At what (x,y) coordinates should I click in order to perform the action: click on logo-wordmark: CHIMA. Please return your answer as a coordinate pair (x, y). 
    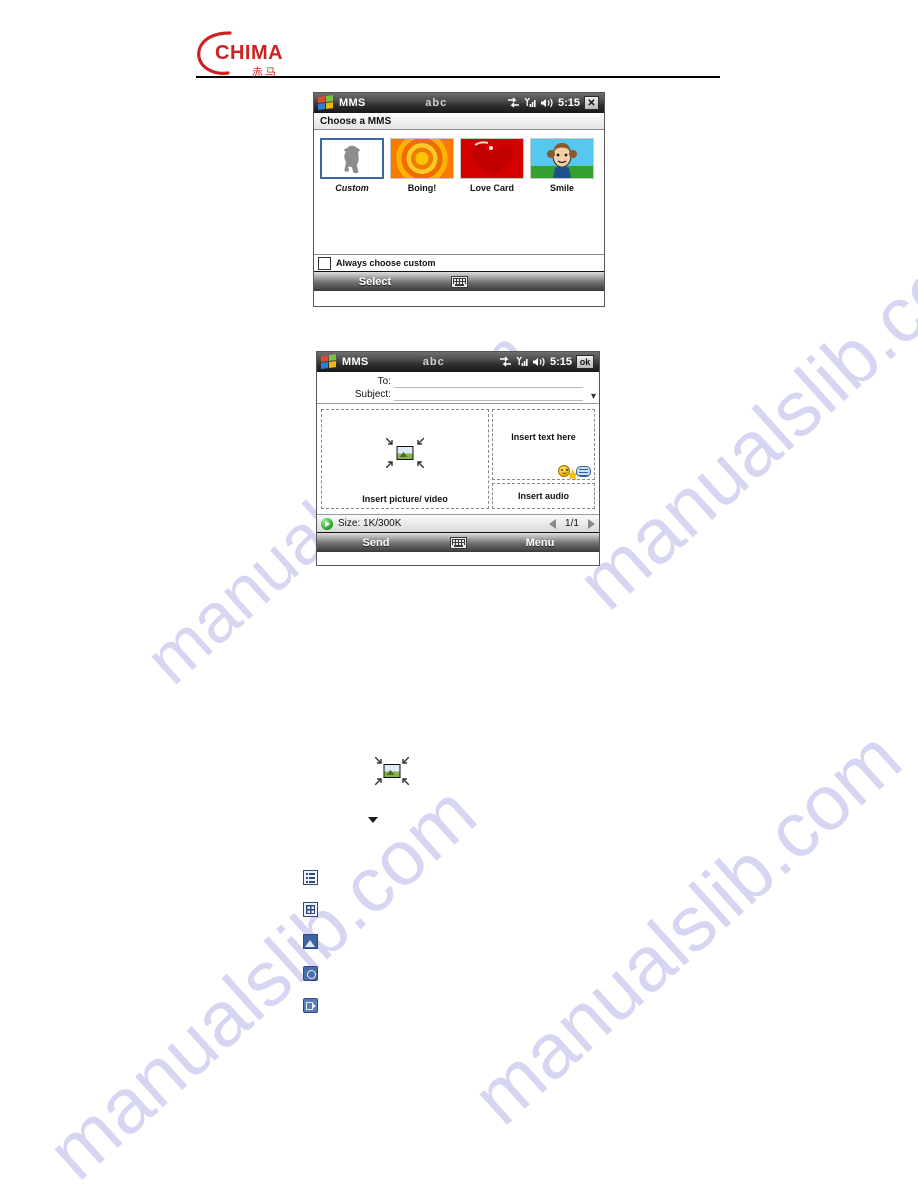
    Looking at the image, I should click on (249, 53).